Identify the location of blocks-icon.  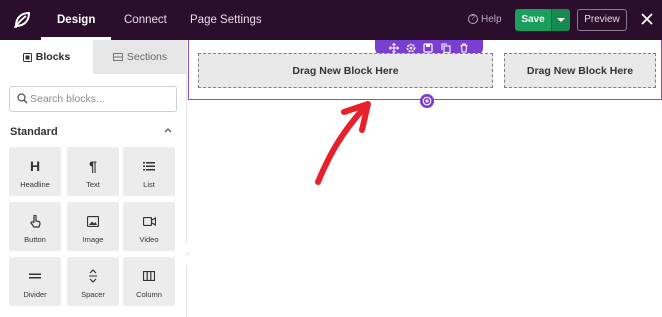
(27, 57).